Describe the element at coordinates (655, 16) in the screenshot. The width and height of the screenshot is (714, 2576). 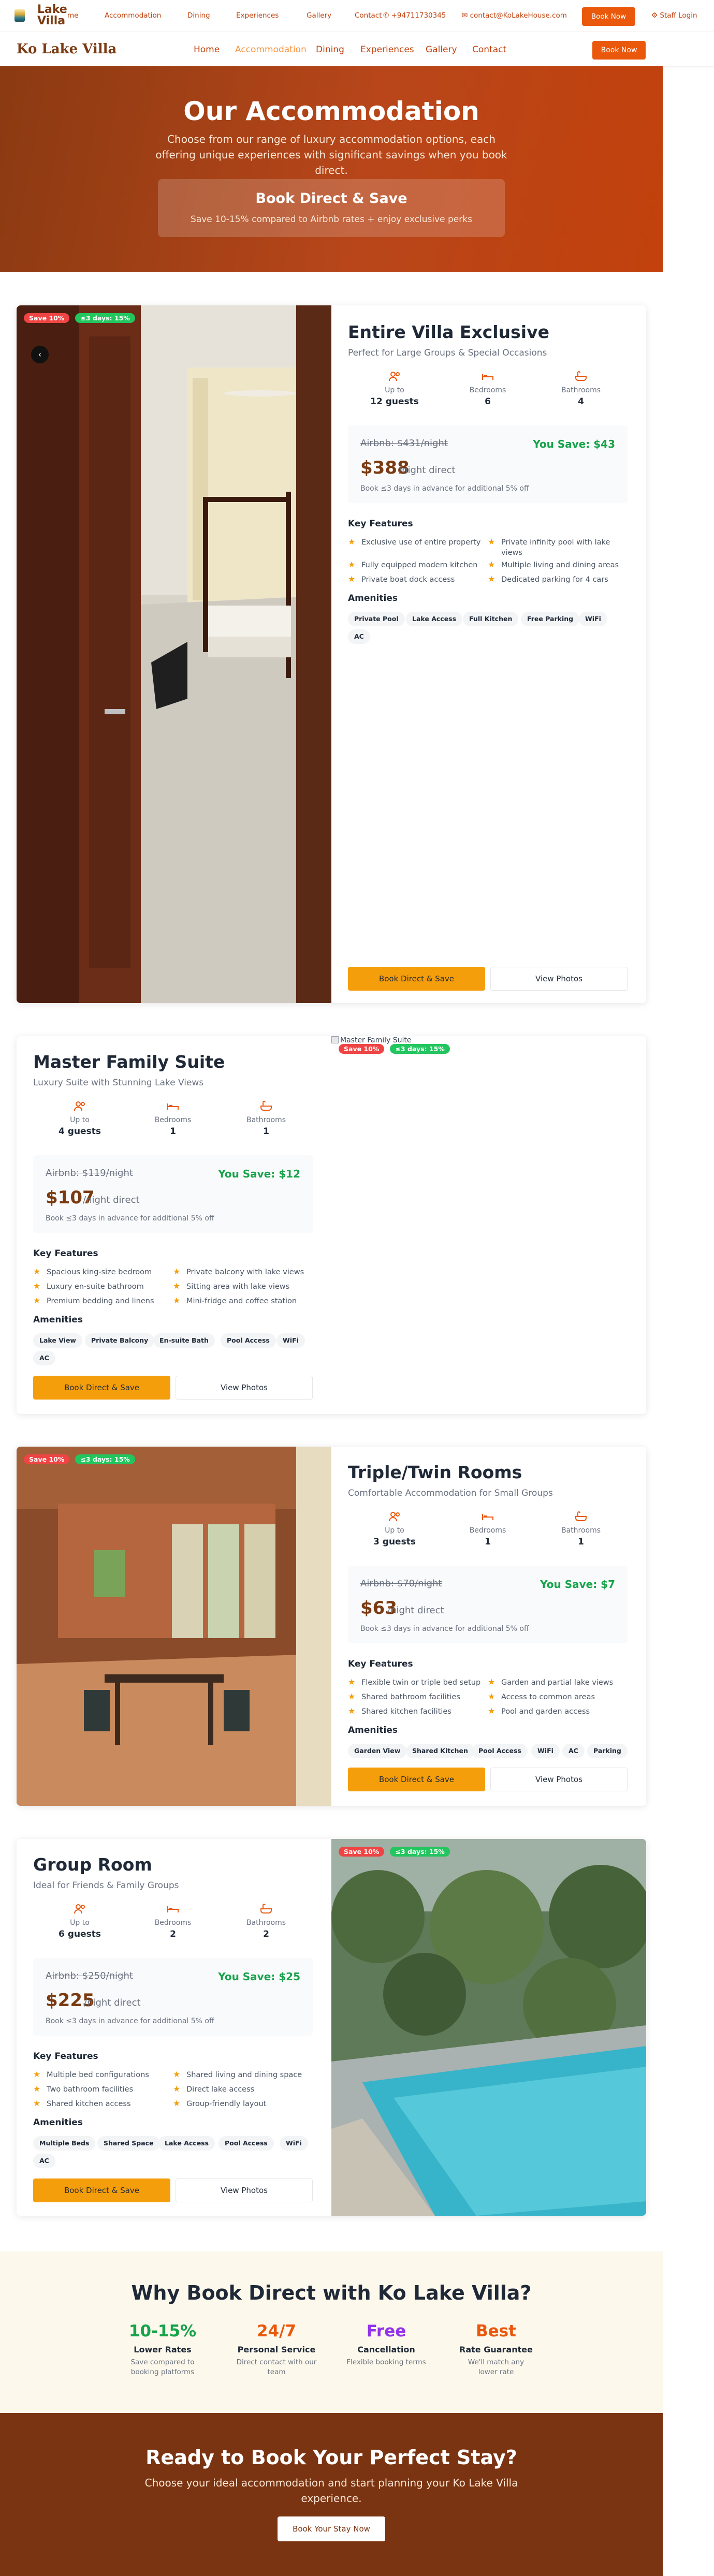
I see `settings-icon: ⚙` at that location.